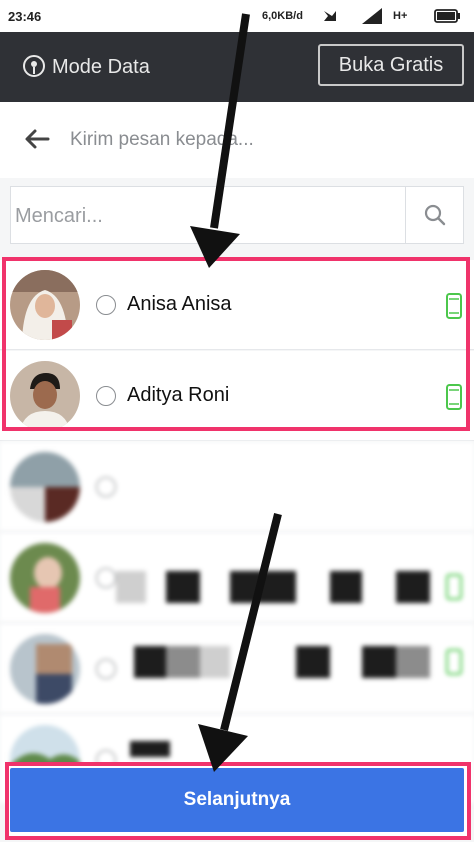  Describe the element at coordinates (237, 67) in the screenshot. I see `data-mode-bar: Mode Data Buka Gratis` at that location.